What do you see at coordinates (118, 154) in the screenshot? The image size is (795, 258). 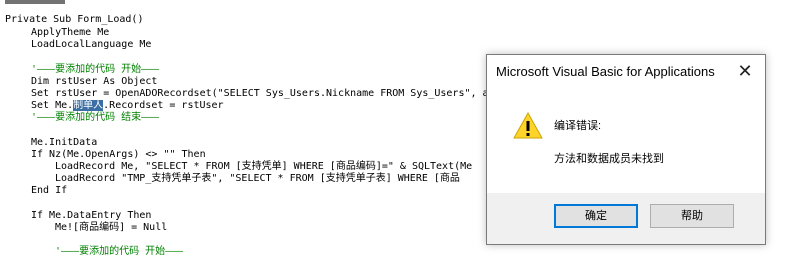 I see `code-line: If Nz(Me.OpenArgs) <> "" Then` at bounding box center [118, 154].